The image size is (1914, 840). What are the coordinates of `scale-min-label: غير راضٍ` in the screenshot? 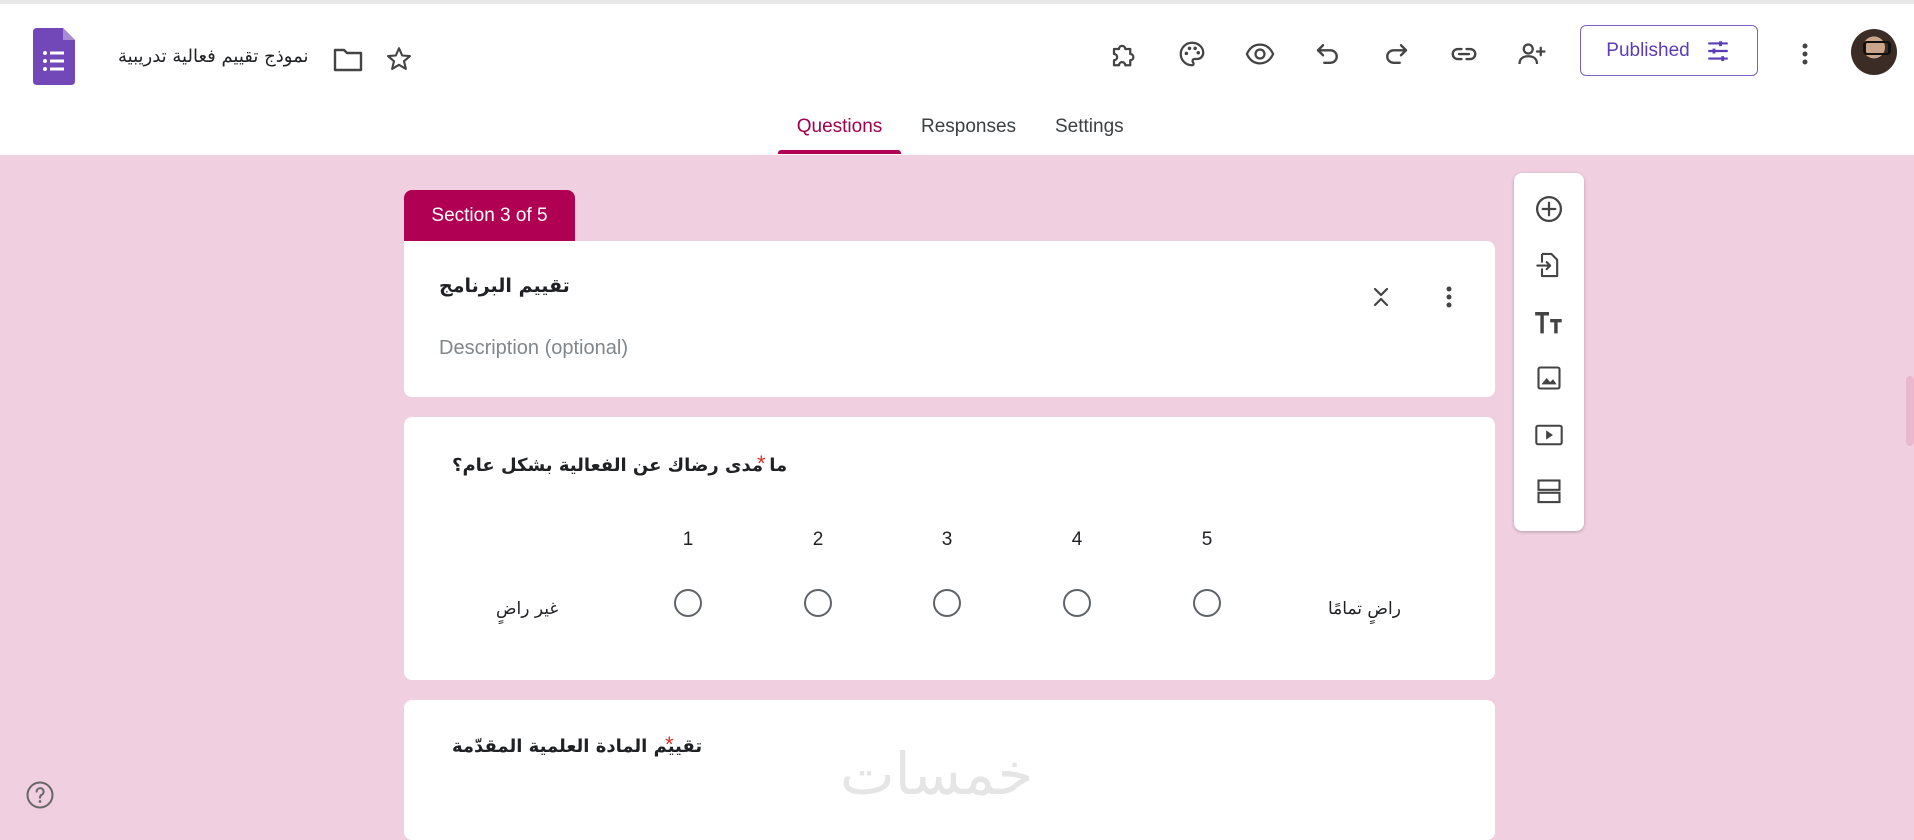 It's located at (527, 609).